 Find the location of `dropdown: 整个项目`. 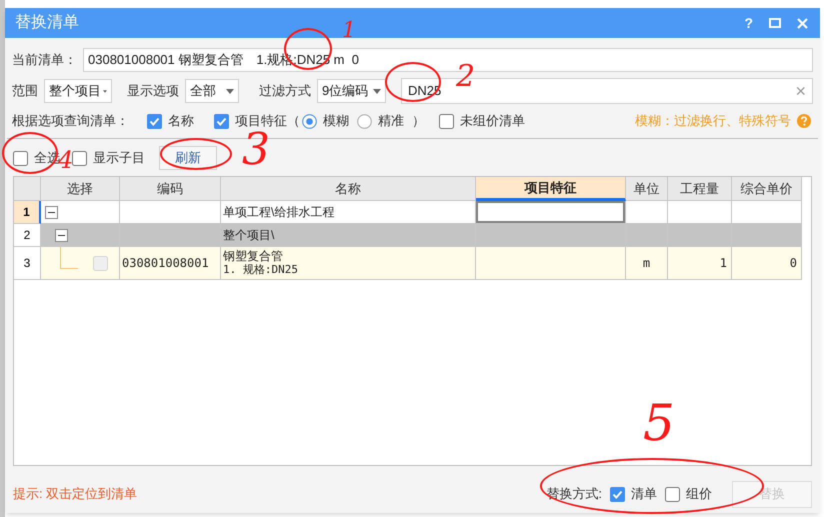

dropdown: 整个项目 is located at coordinates (78, 91).